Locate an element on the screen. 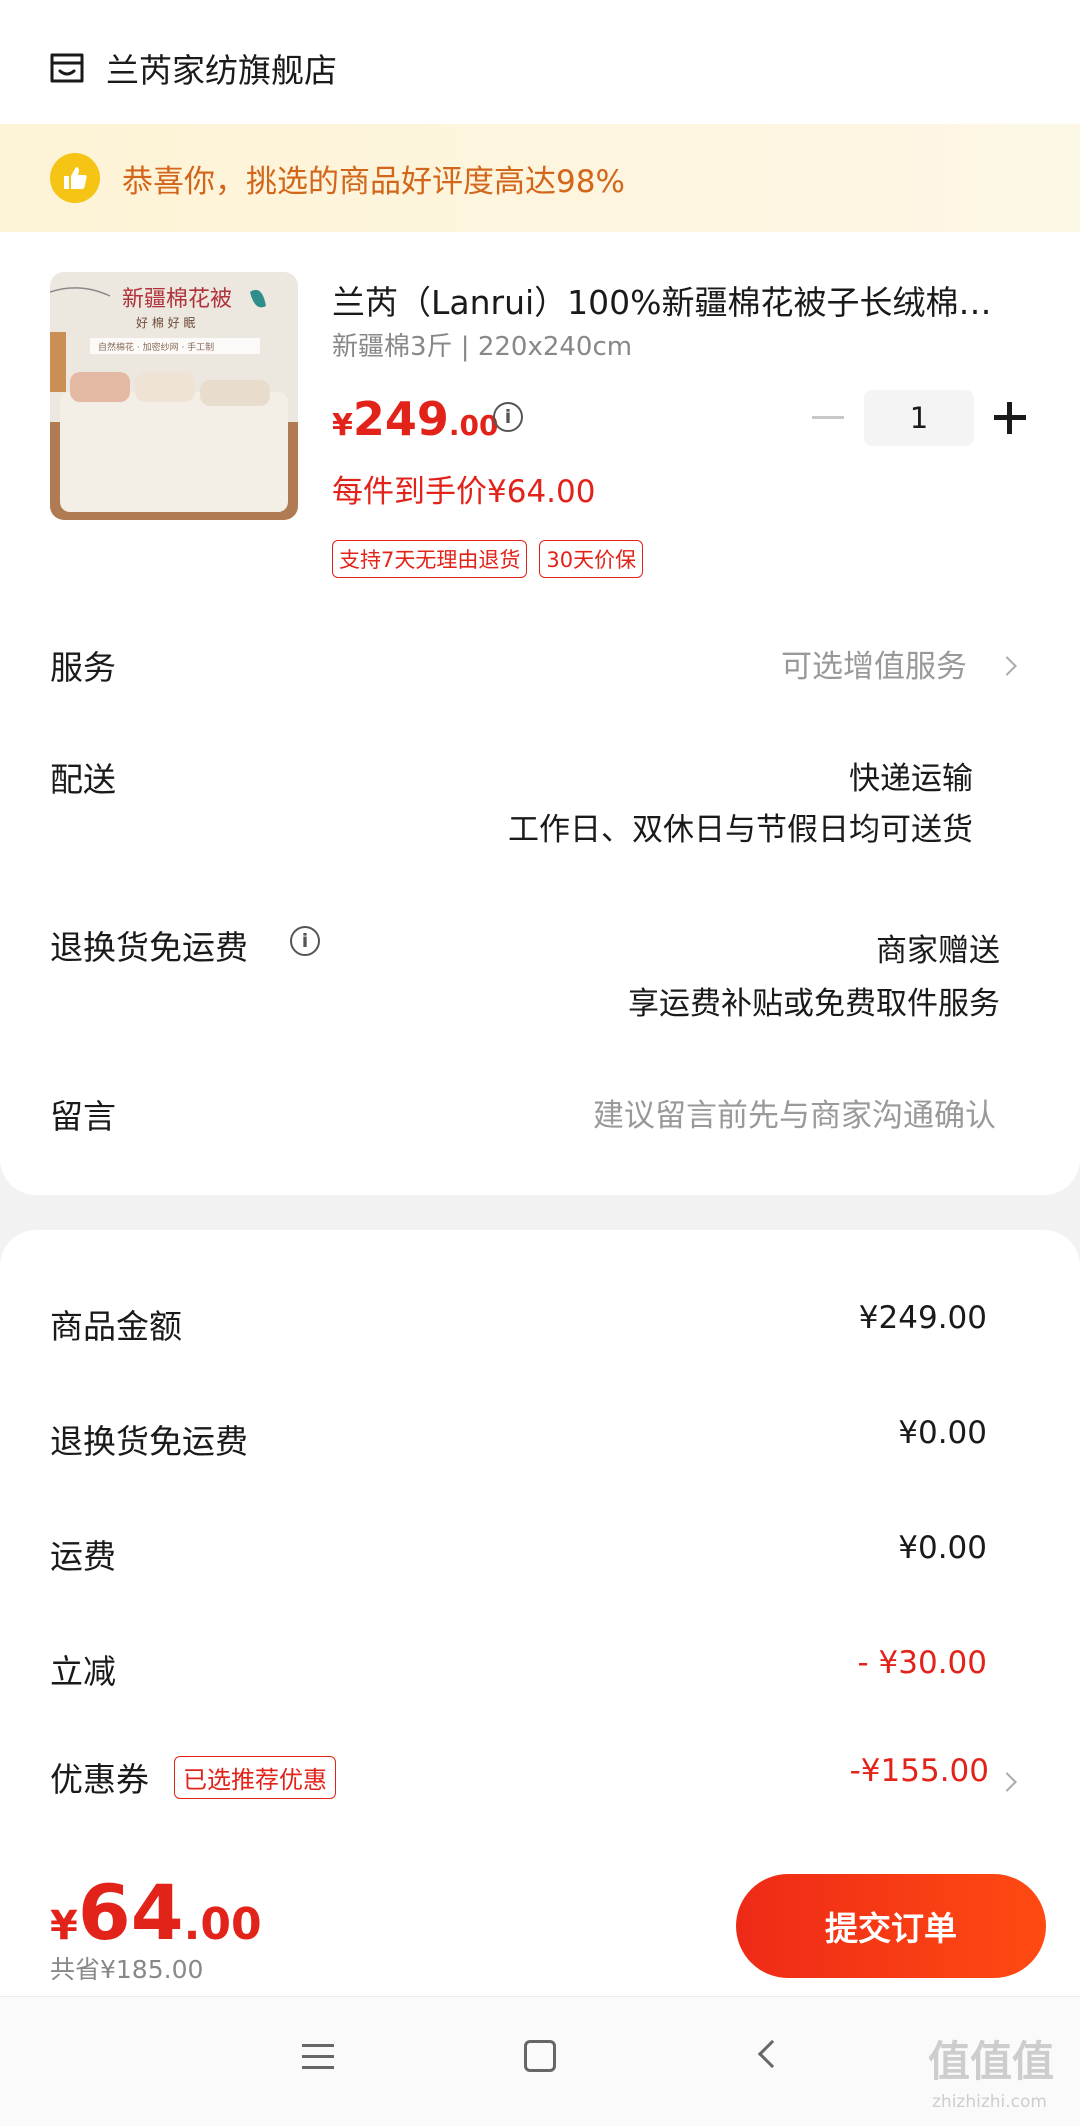  rating-banner: 恭喜你，挑选的商品好评度高达98% is located at coordinates (540, 178).